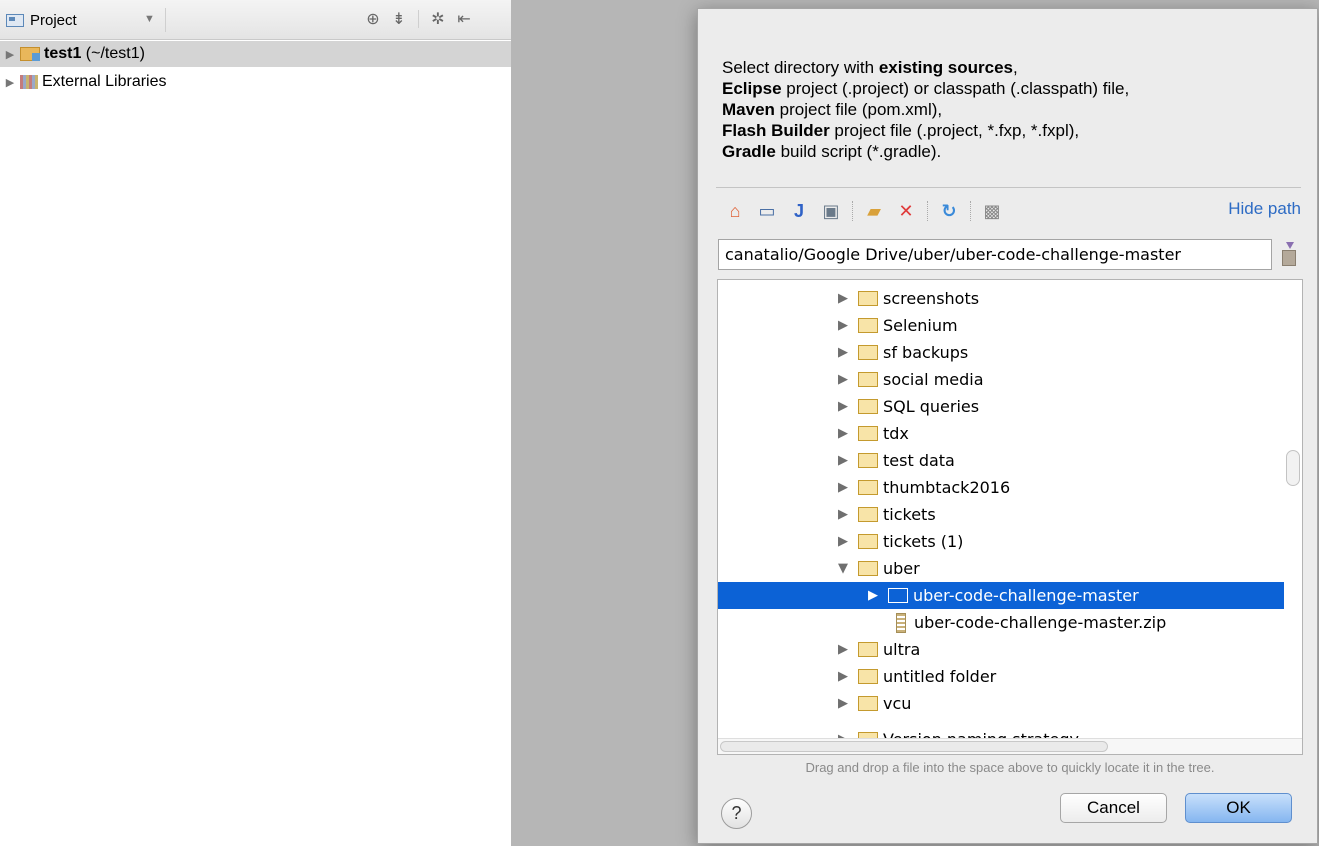 The image size is (1319, 846). What do you see at coordinates (995, 254) in the screenshot?
I see `path-input` at bounding box center [995, 254].